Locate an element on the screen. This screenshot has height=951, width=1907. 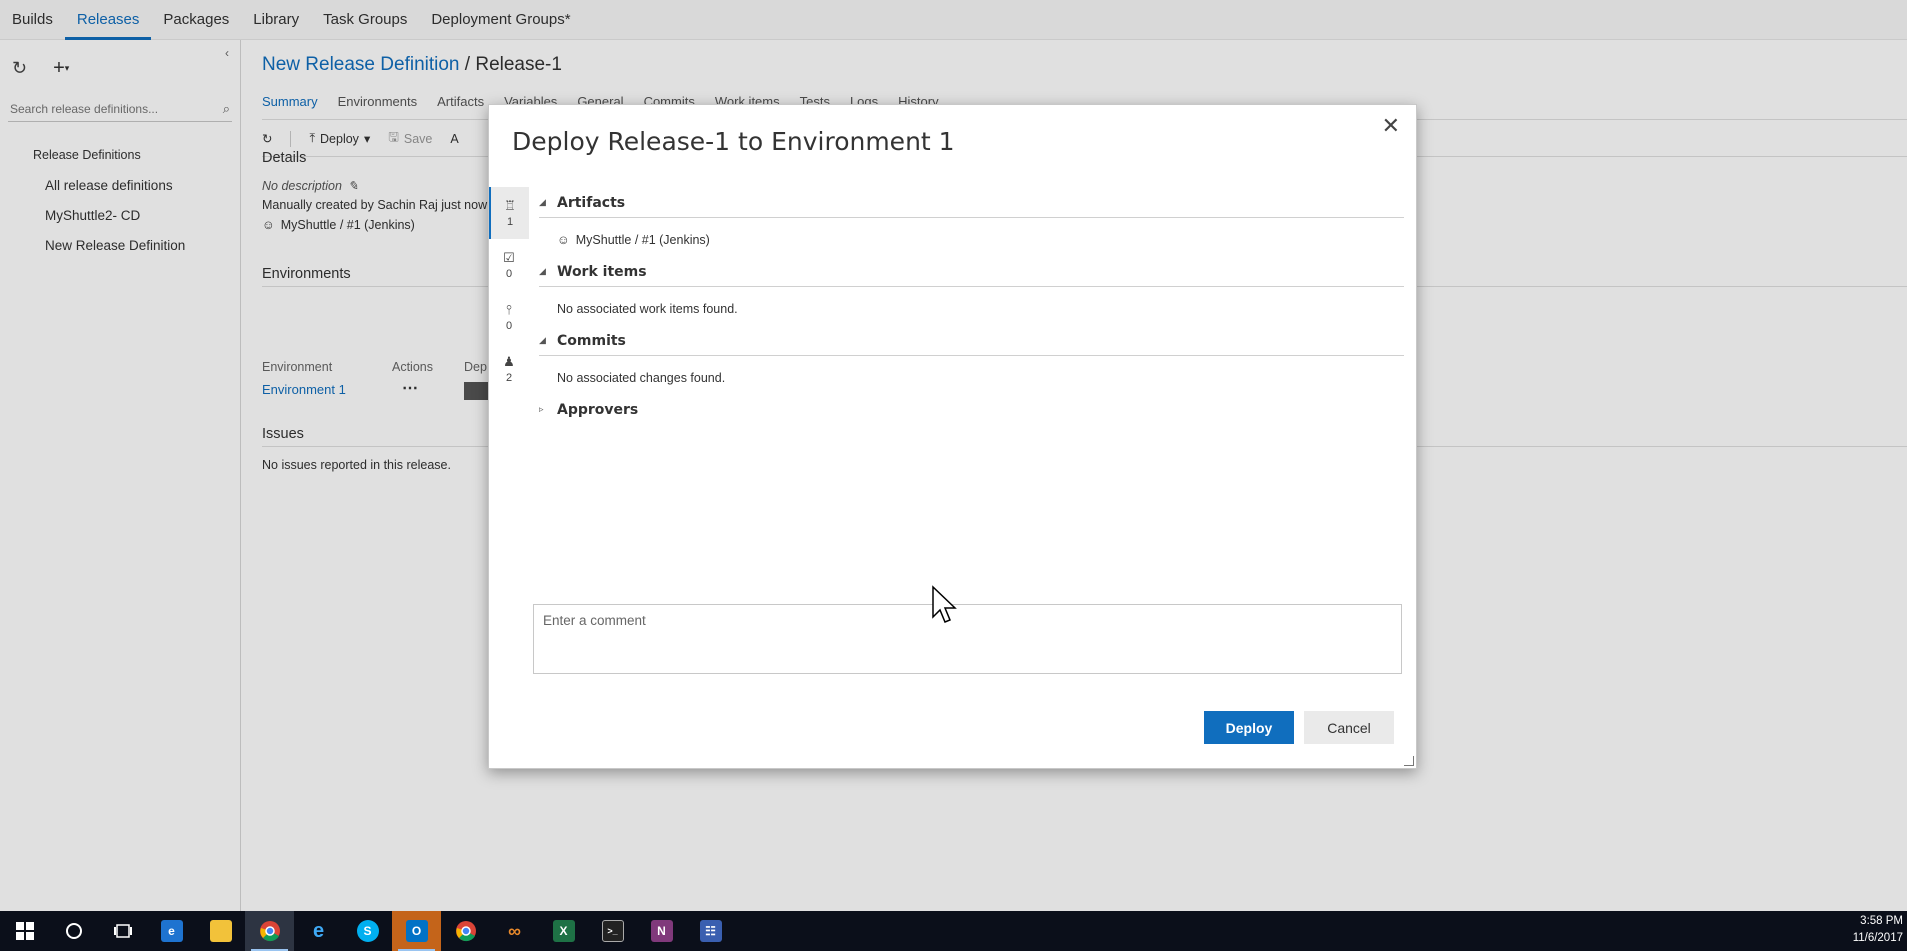
jenkins-icon: ☺ is located at coordinates (563, 240).